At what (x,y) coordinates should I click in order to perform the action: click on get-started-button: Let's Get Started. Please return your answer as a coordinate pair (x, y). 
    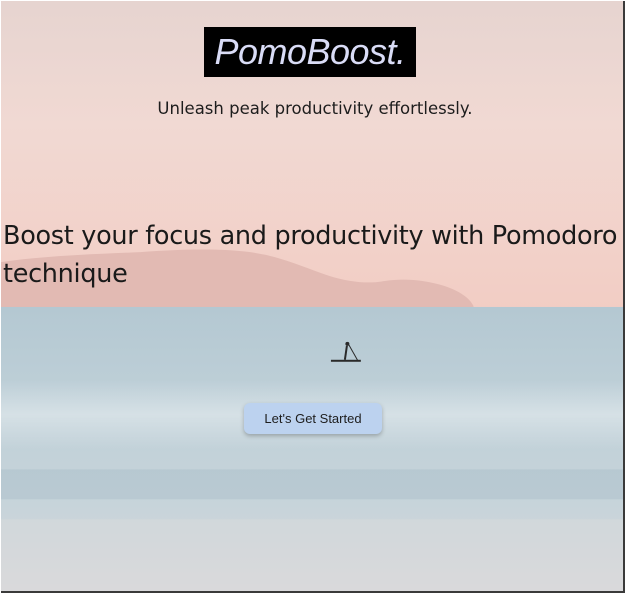
    Looking at the image, I should click on (313, 418).